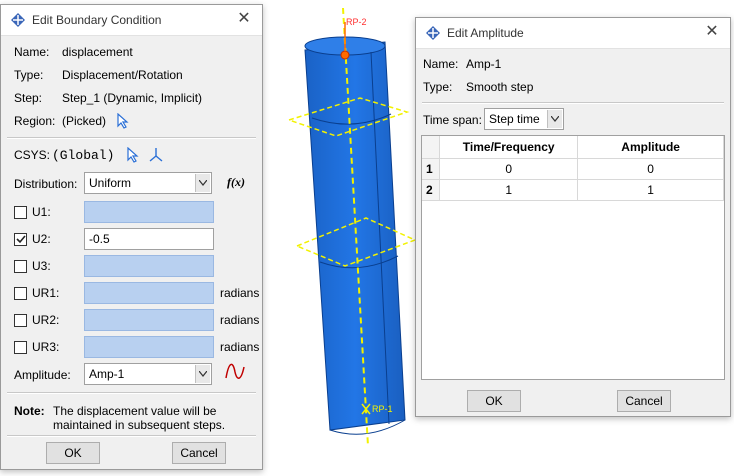 The width and height of the screenshot is (734, 476). I want to click on u1-label: U1:, so click(41, 212).